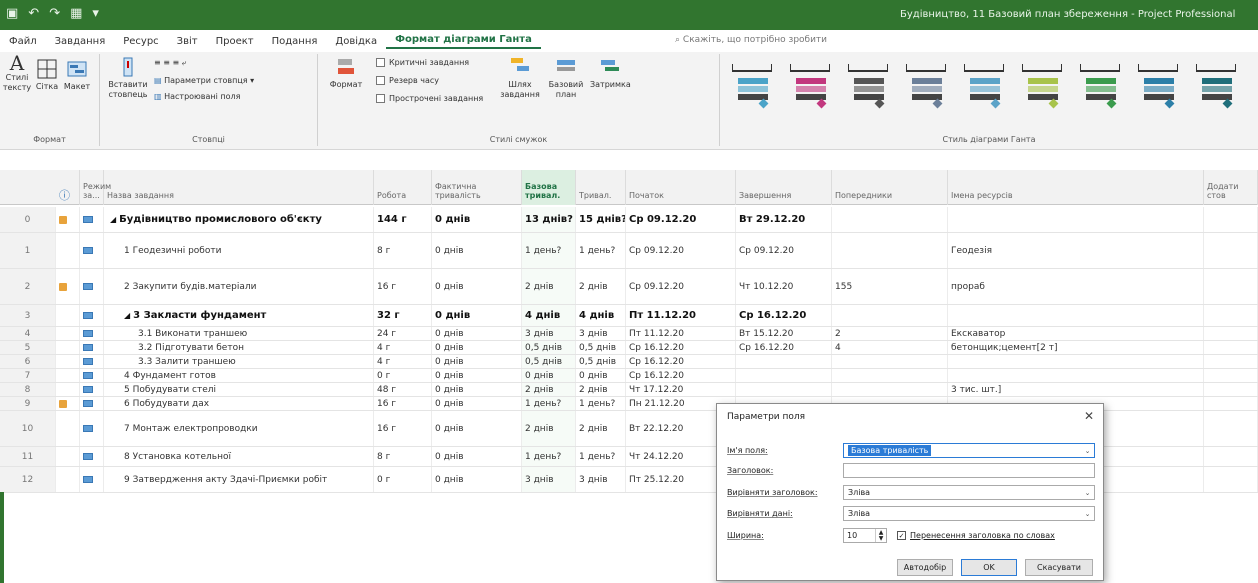 The width and height of the screenshot is (1258, 583). What do you see at coordinates (601, 219) in the screenshot?
I see `dur-cell: 15 днів?` at bounding box center [601, 219].